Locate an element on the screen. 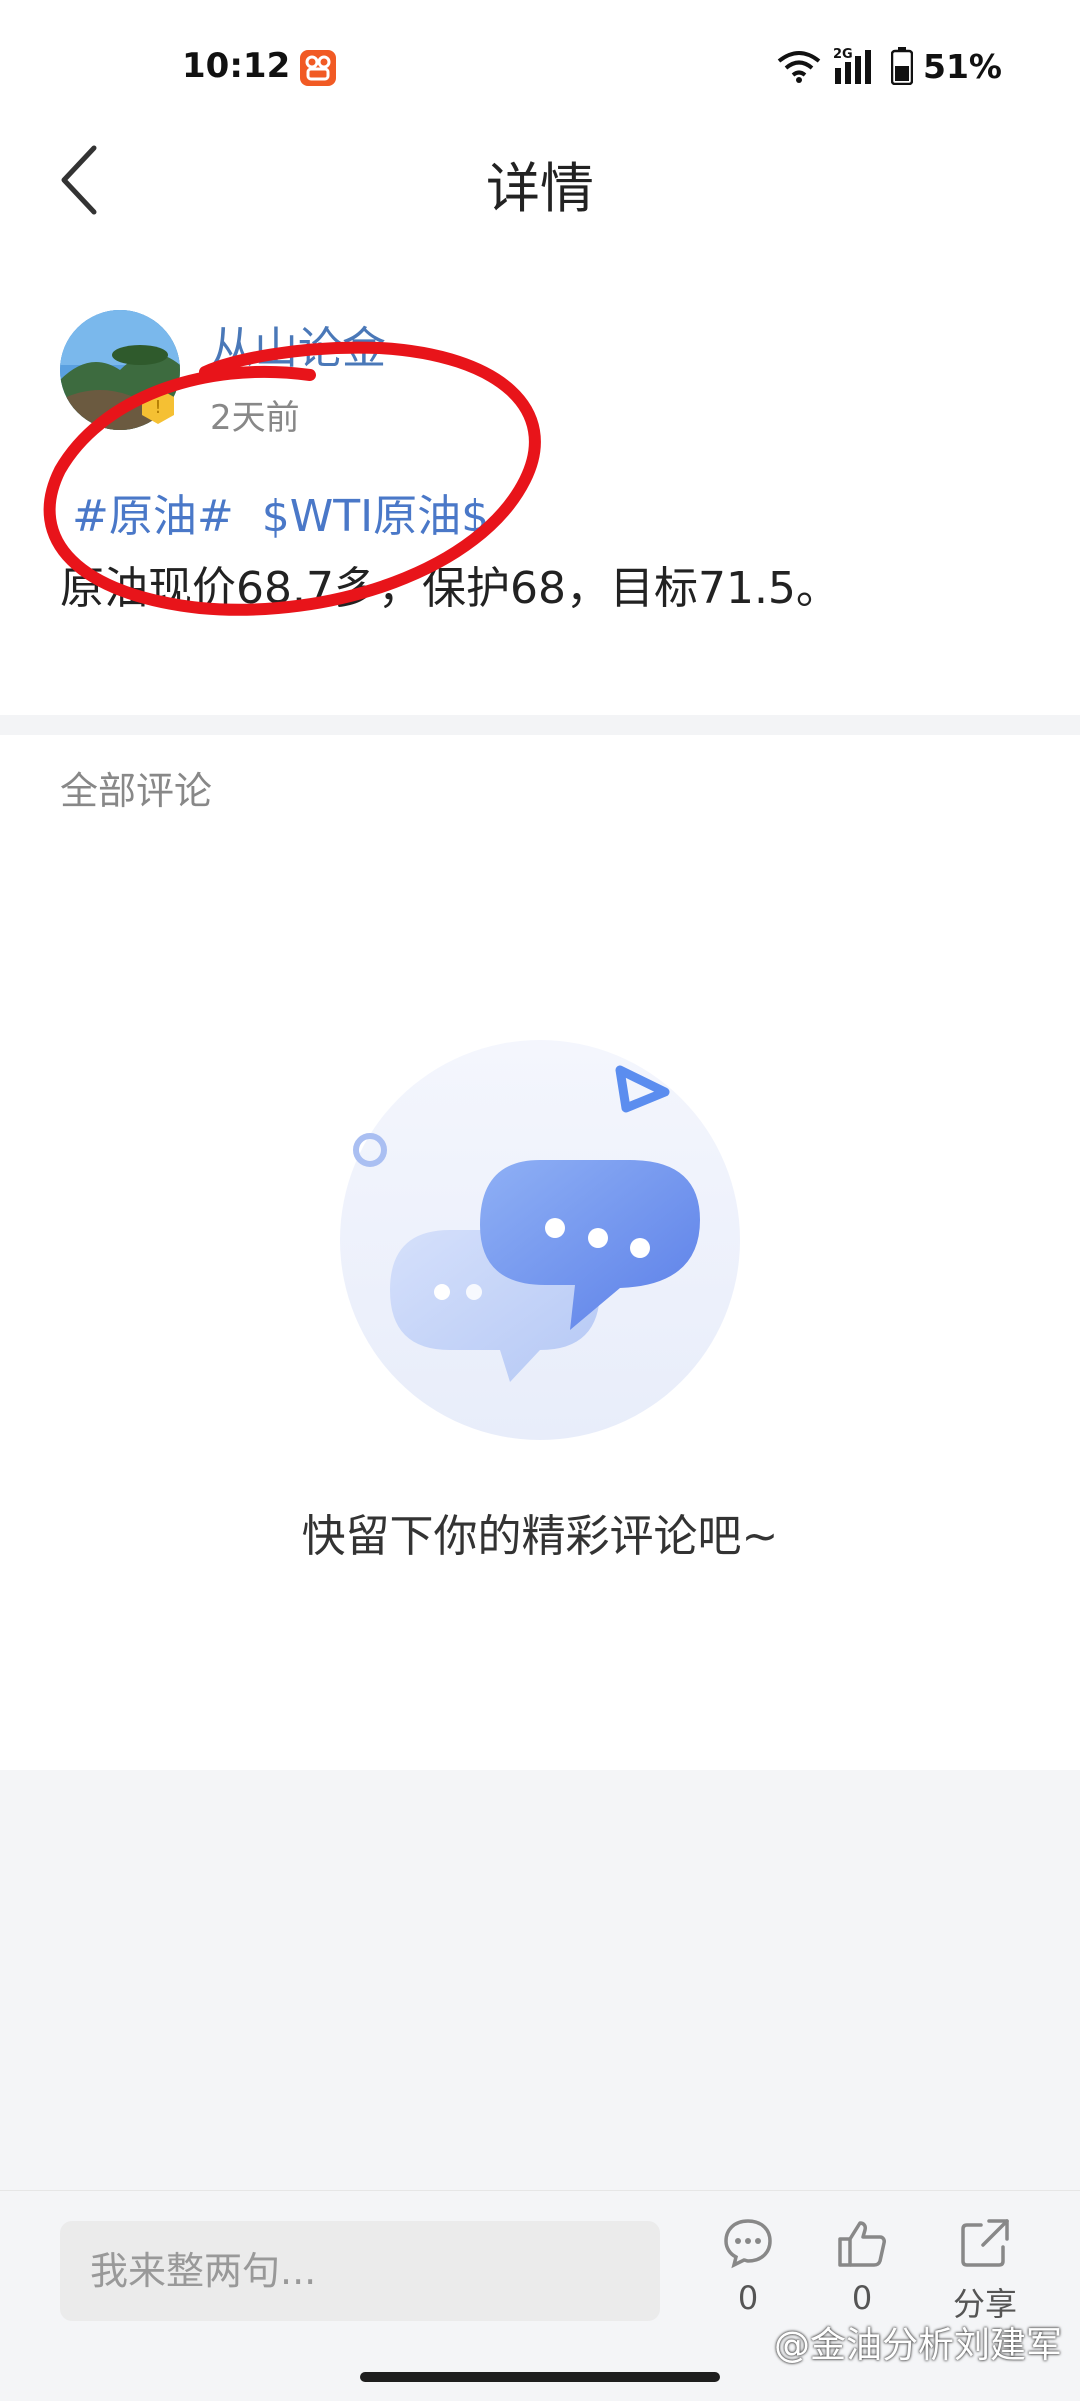  author-name: 从山论金 is located at coordinates (298, 344).